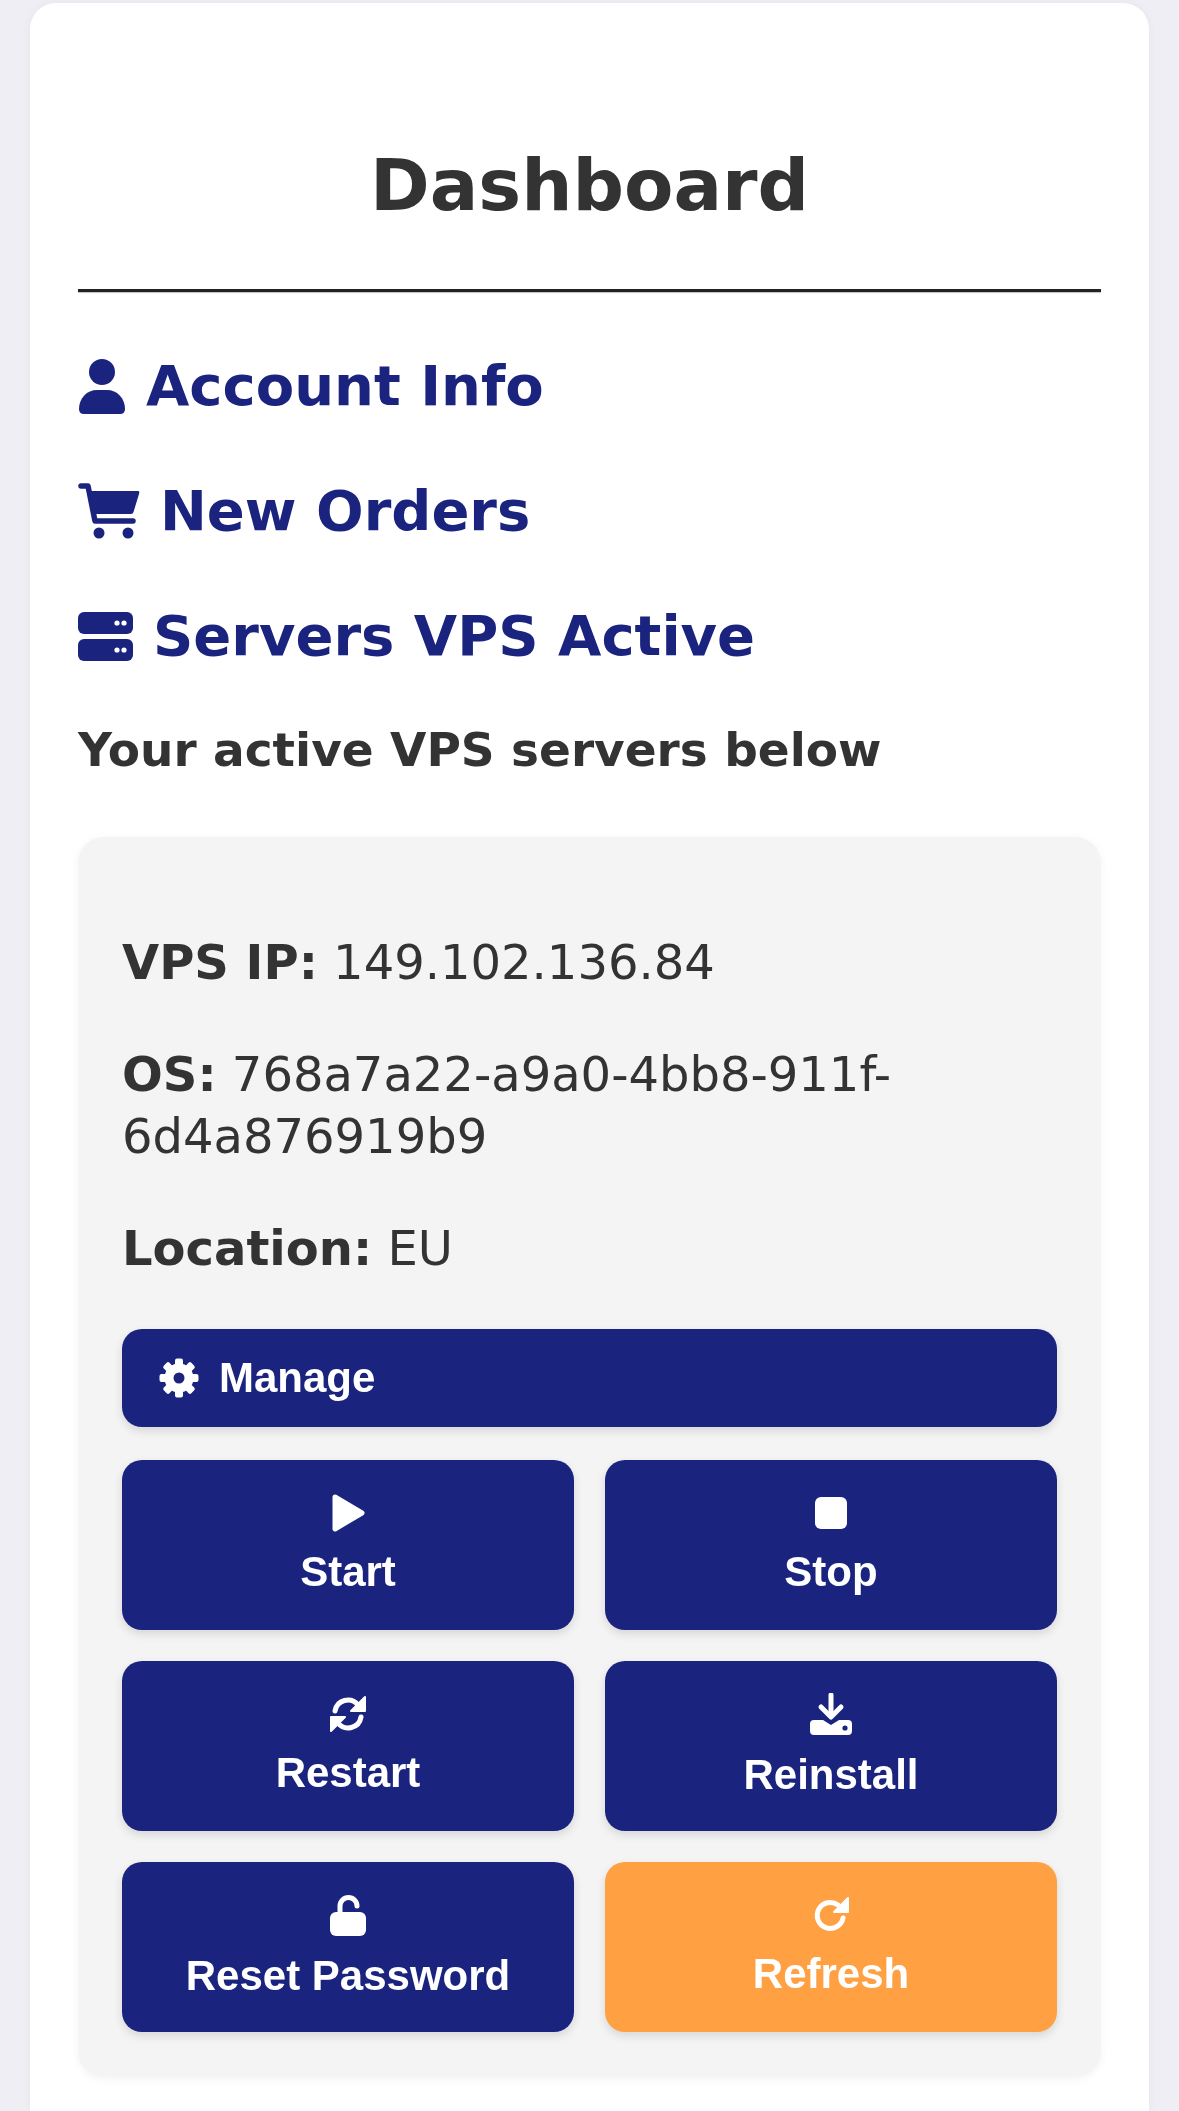 Image resolution: width=1179 pixels, height=2111 pixels. I want to click on cart-icon, so click(109, 511).